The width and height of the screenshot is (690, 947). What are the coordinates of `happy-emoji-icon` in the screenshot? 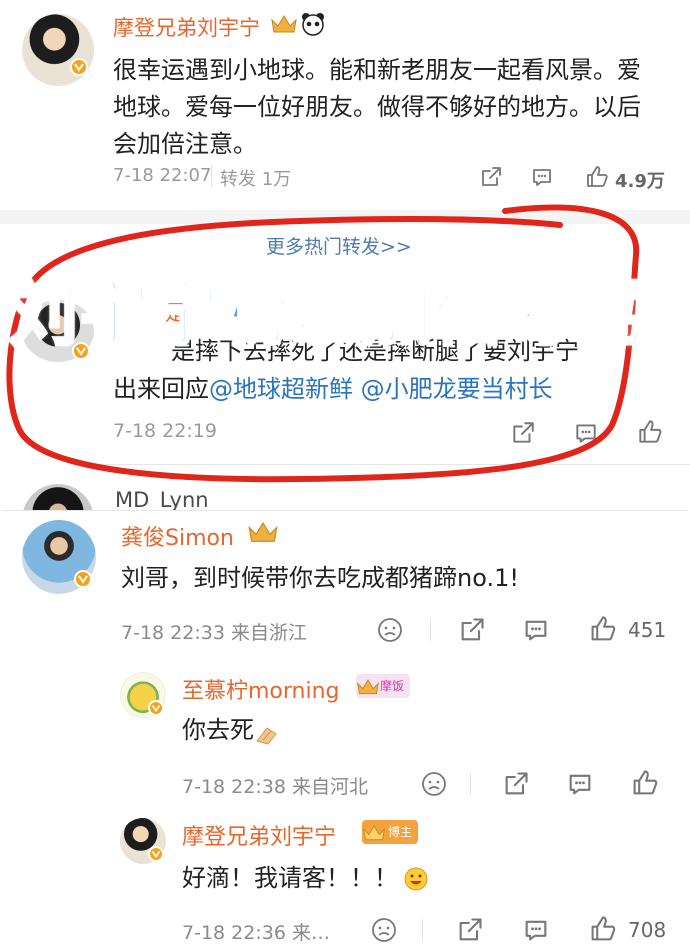 It's located at (416, 879).